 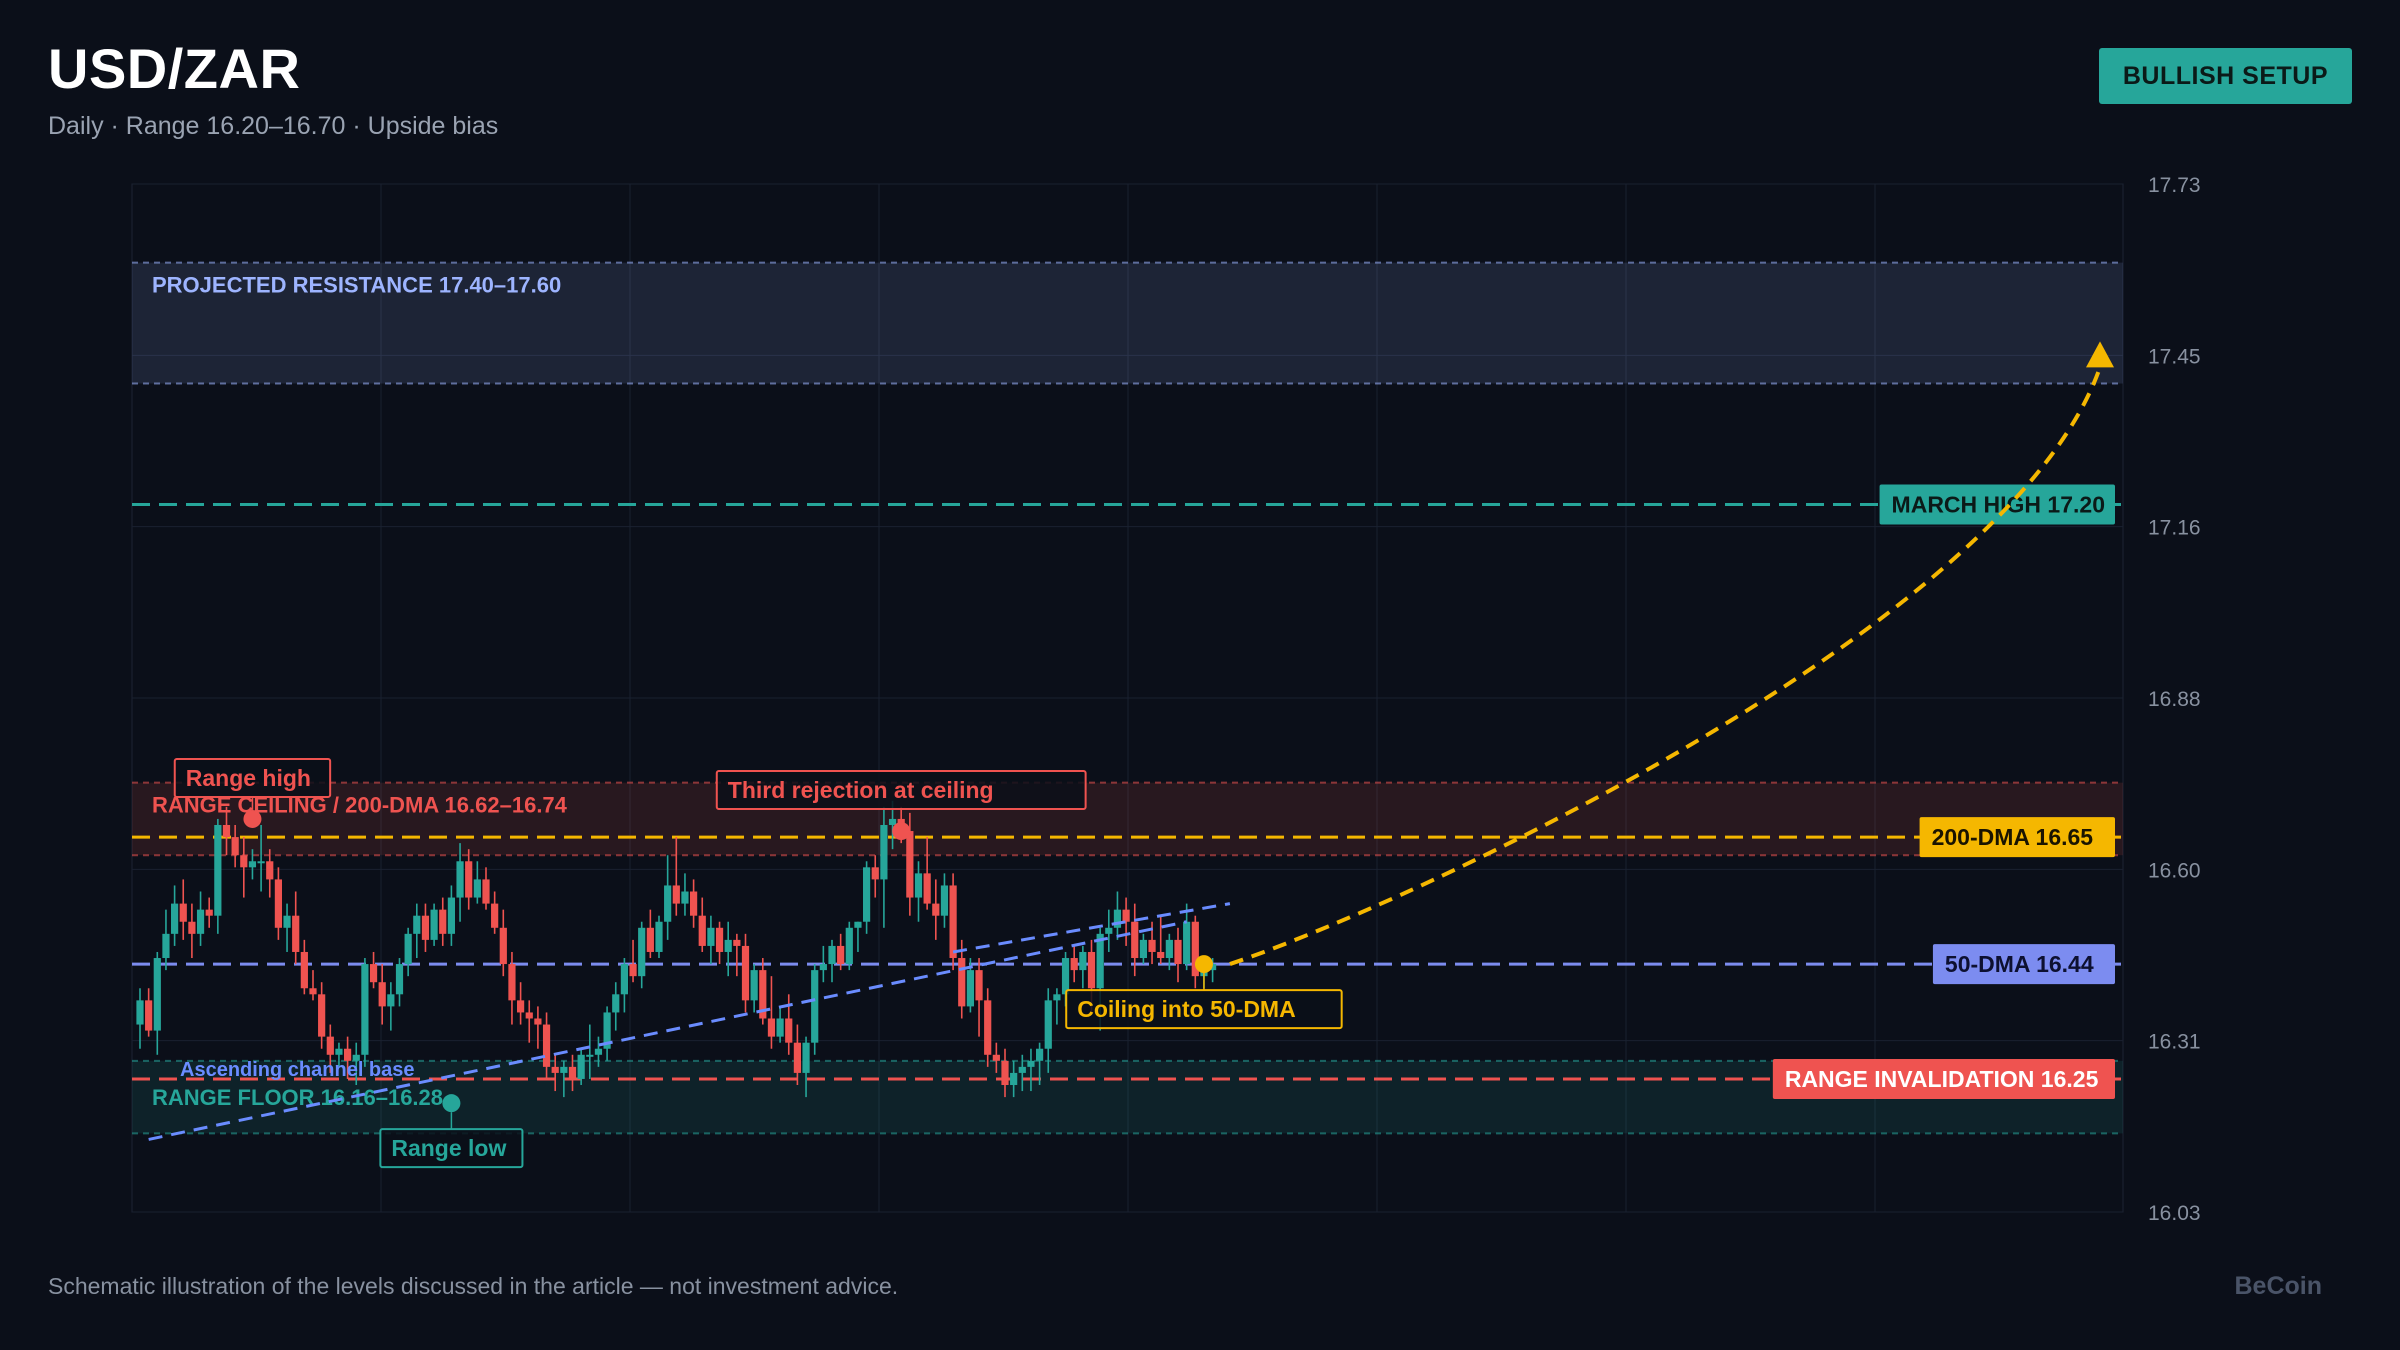 What do you see at coordinates (2174, 699) in the screenshot?
I see `y-tick-label: 16.88` at bounding box center [2174, 699].